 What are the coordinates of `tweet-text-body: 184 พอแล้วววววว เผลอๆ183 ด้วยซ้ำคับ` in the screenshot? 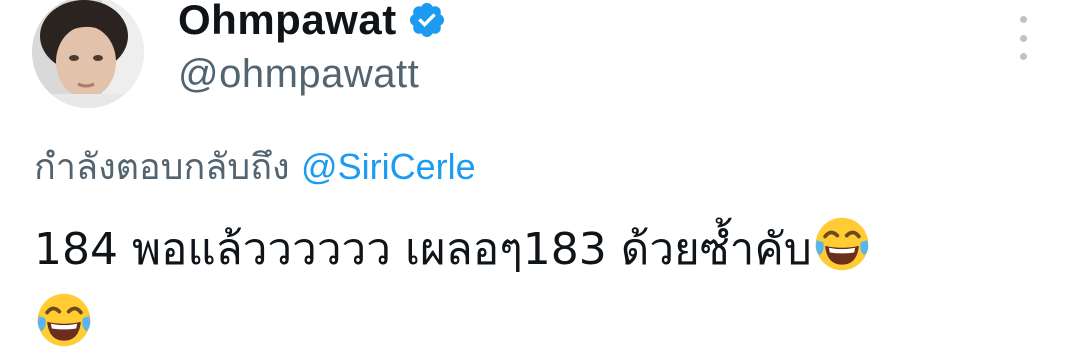 It's located at (423, 249).